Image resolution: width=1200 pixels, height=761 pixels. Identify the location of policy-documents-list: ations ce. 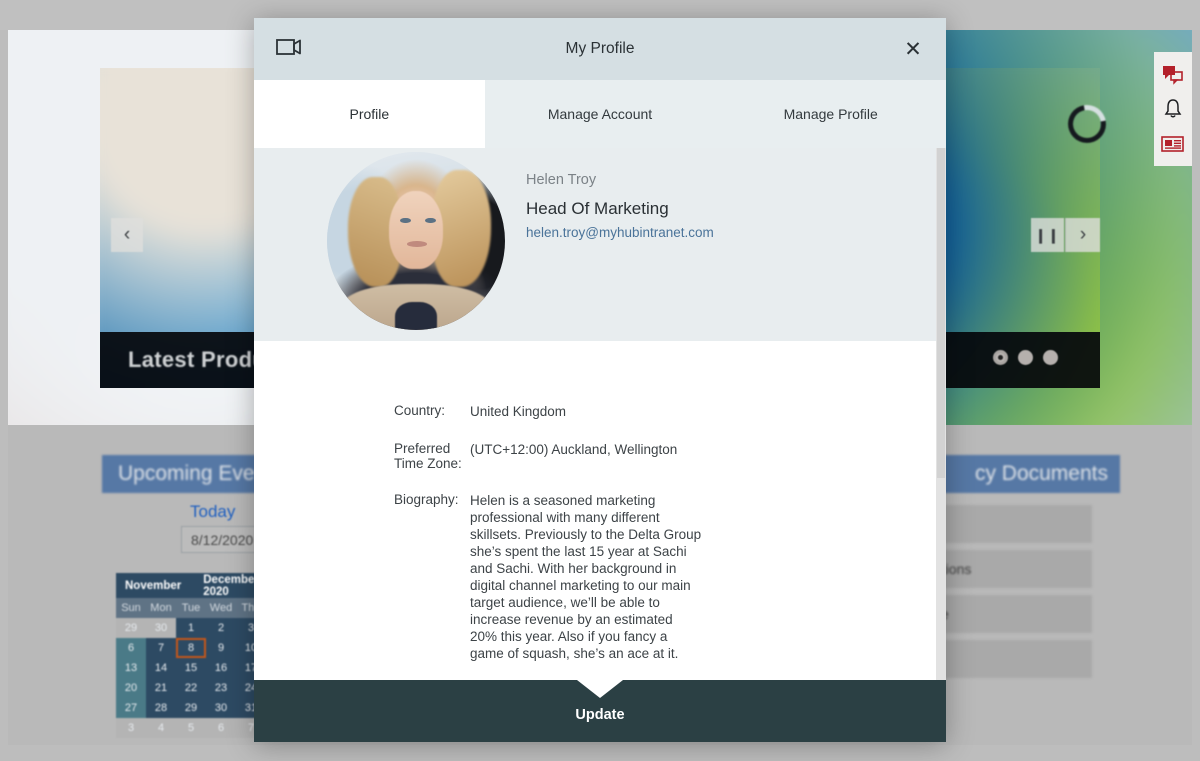
(1011, 595).